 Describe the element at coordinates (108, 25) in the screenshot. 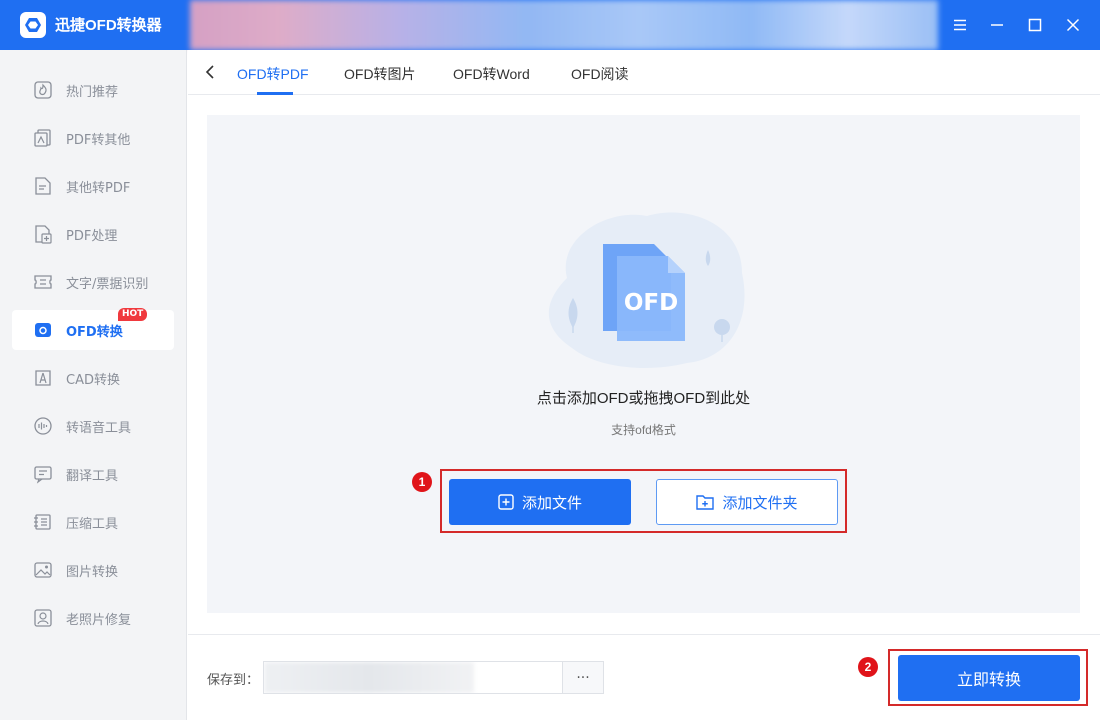

I see `app-title: 迅捷OFD转换器` at that location.